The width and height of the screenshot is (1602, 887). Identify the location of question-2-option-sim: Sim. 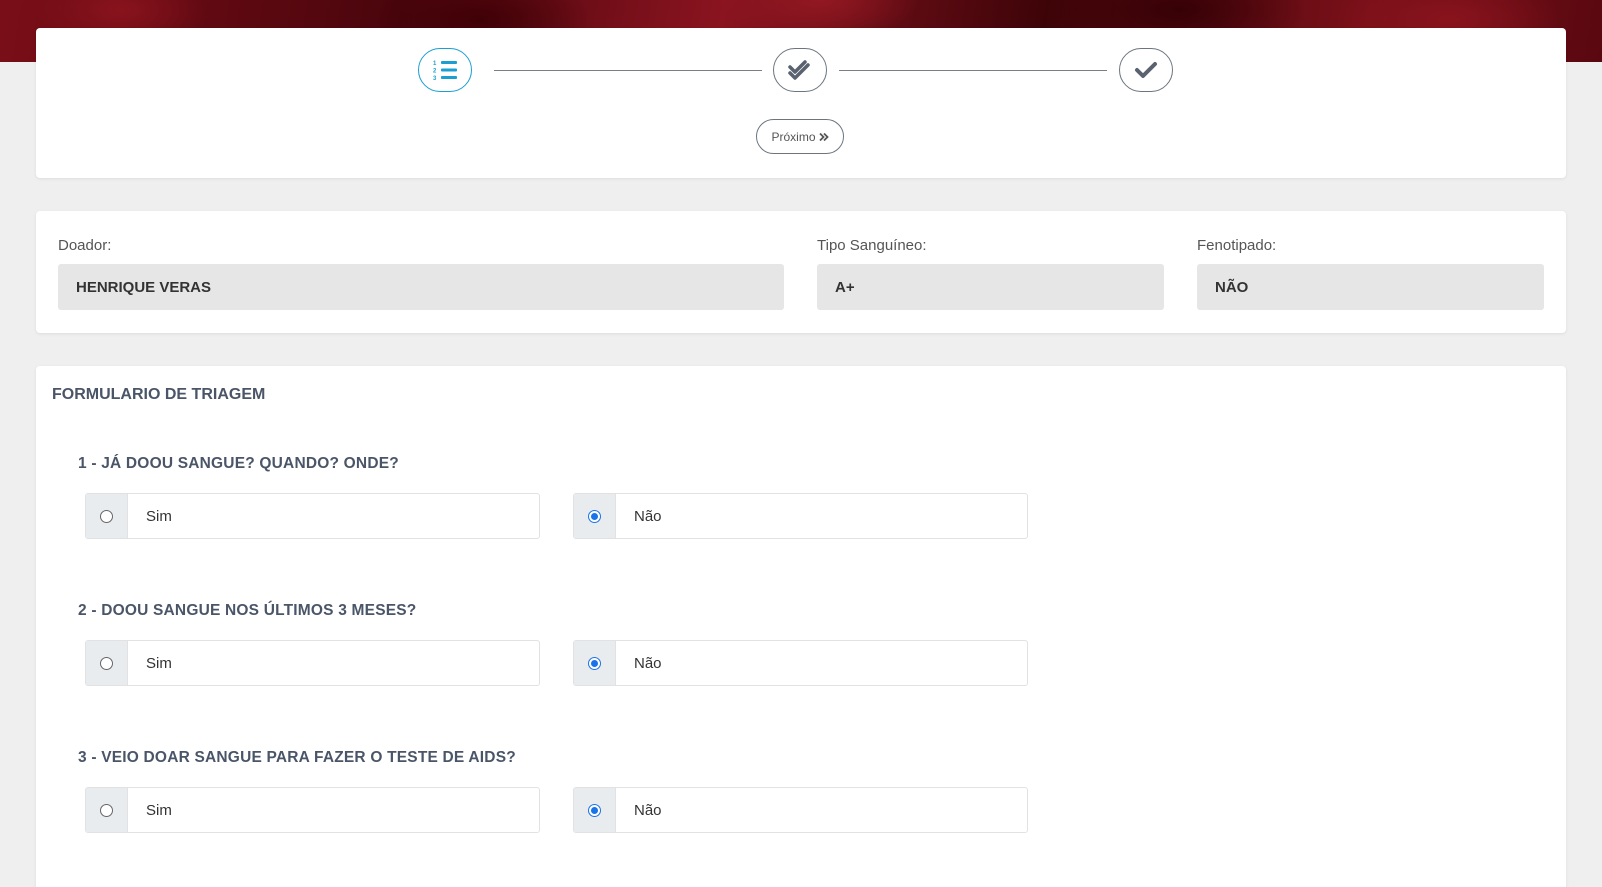
(312, 663).